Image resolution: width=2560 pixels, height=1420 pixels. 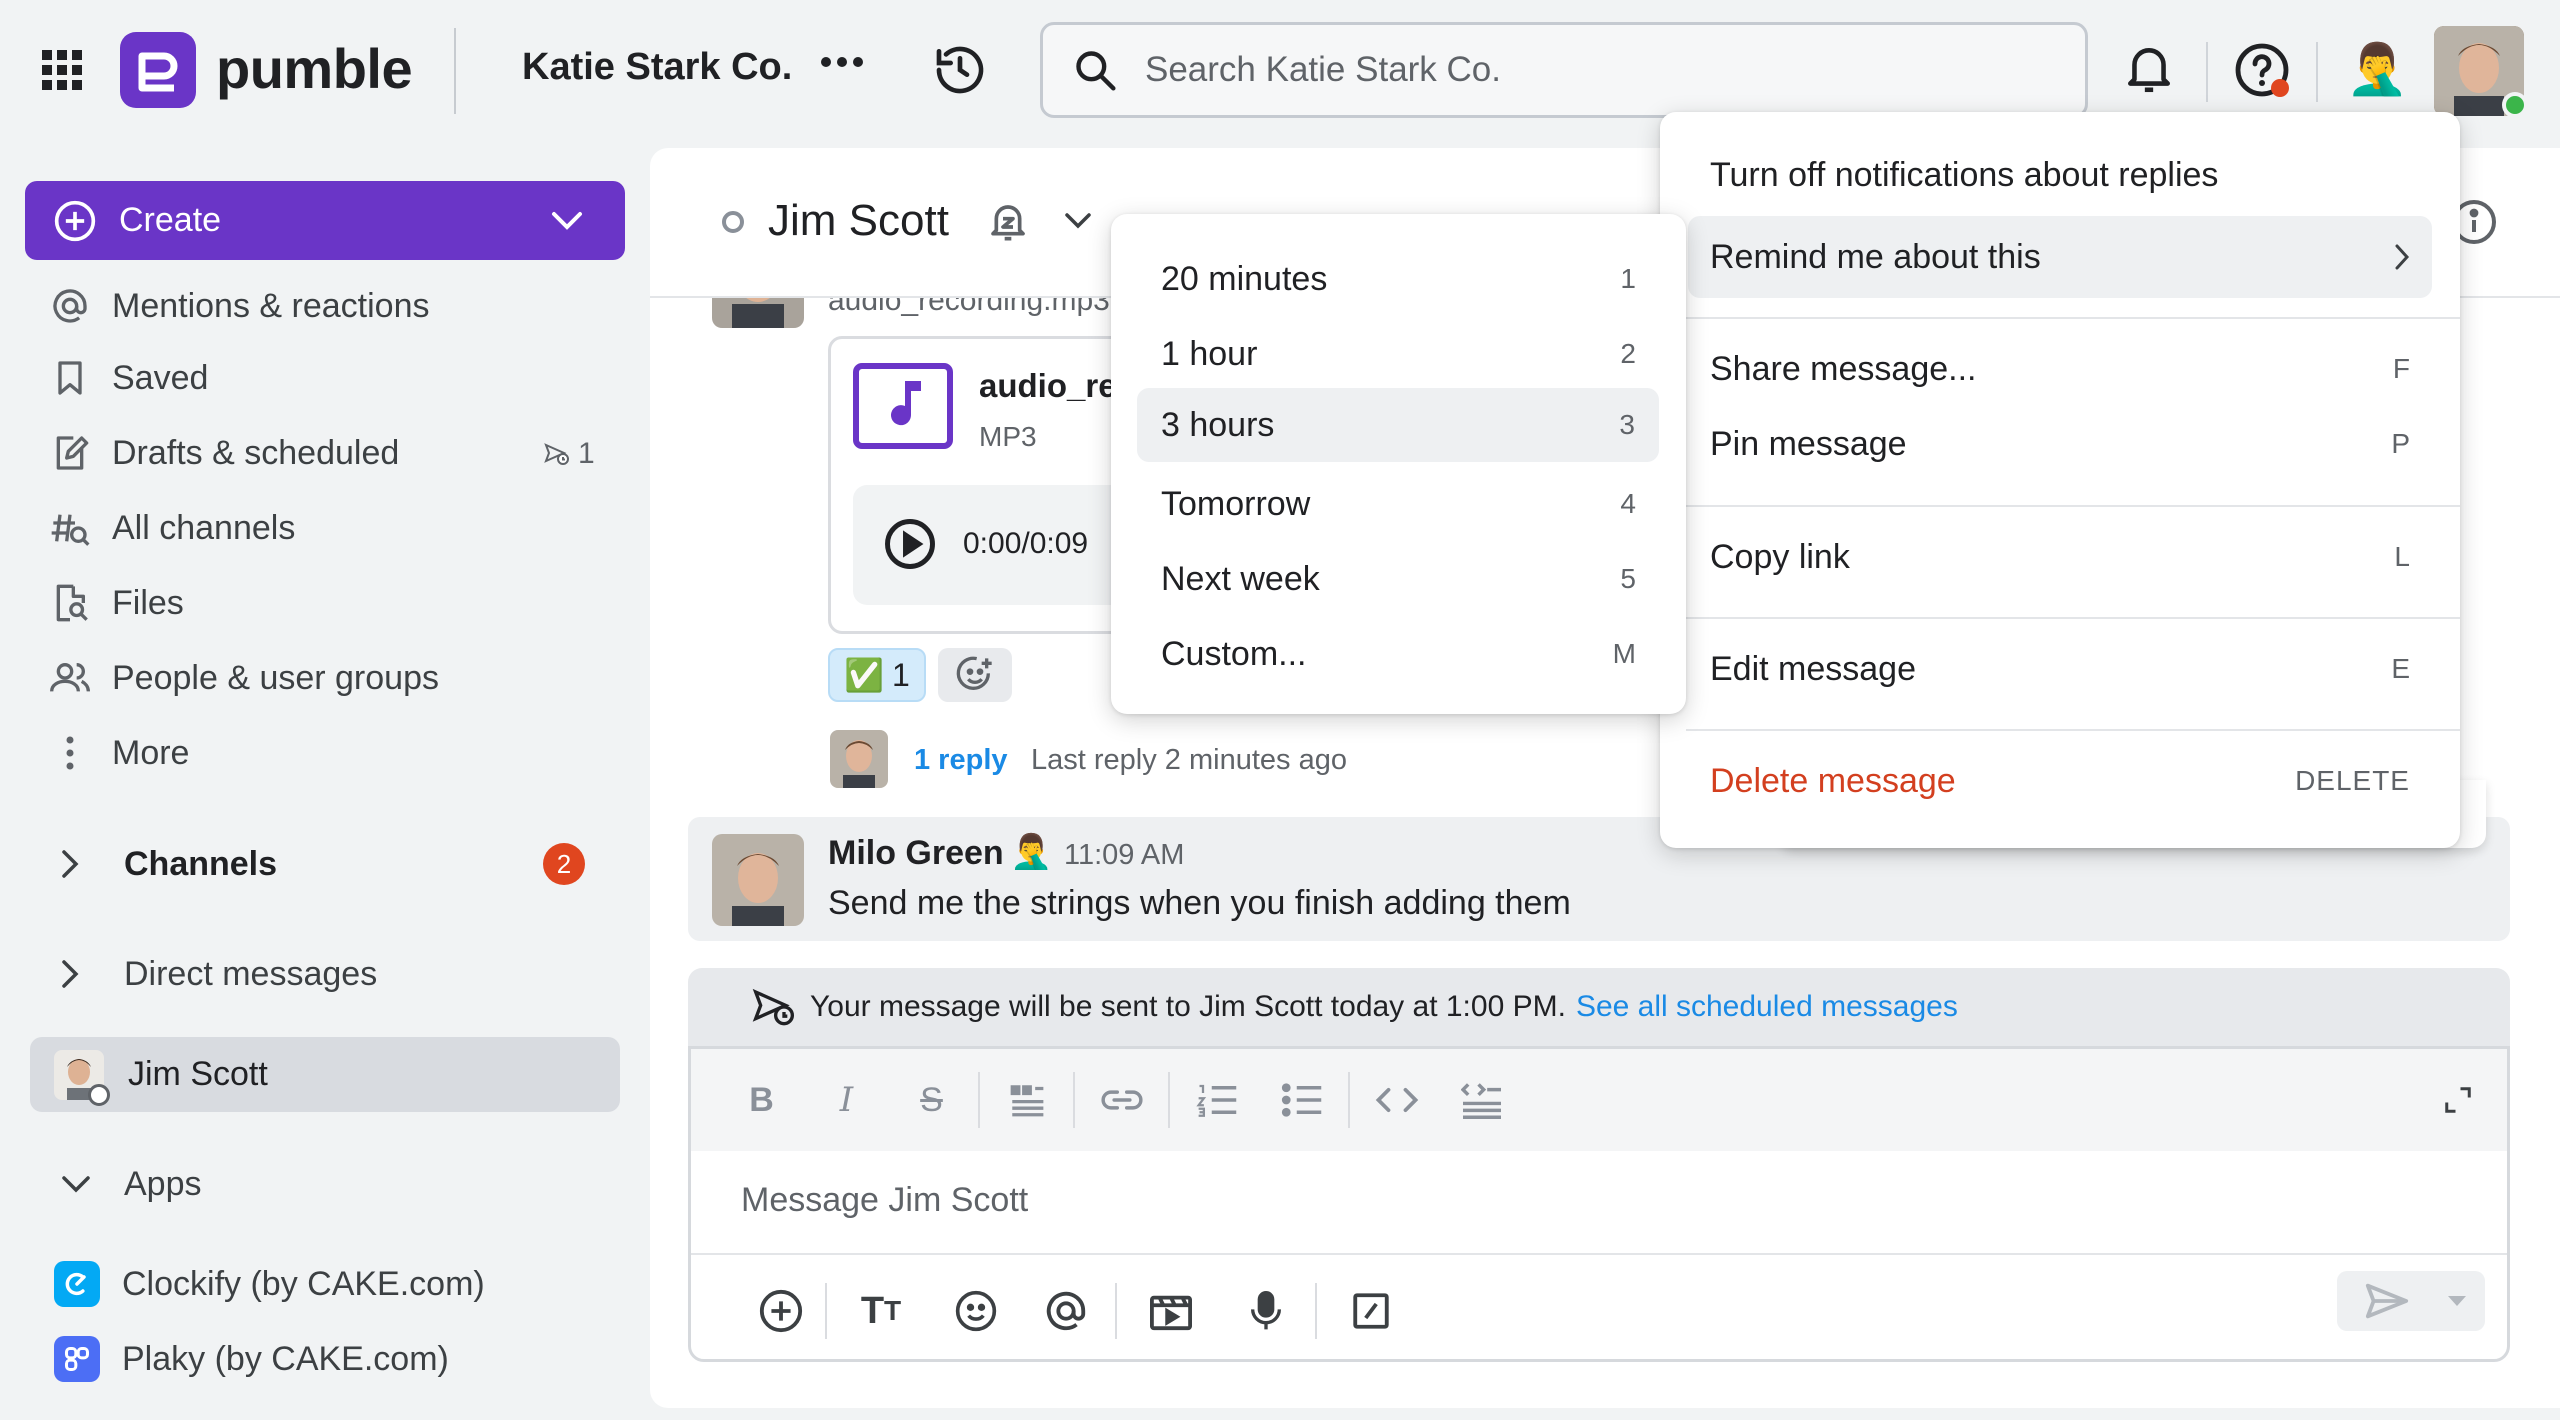 What do you see at coordinates (240, 306) in the screenshot?
I see `sidebar-item-mentions: Mentions & reactions` at bounding box center [240, 306].